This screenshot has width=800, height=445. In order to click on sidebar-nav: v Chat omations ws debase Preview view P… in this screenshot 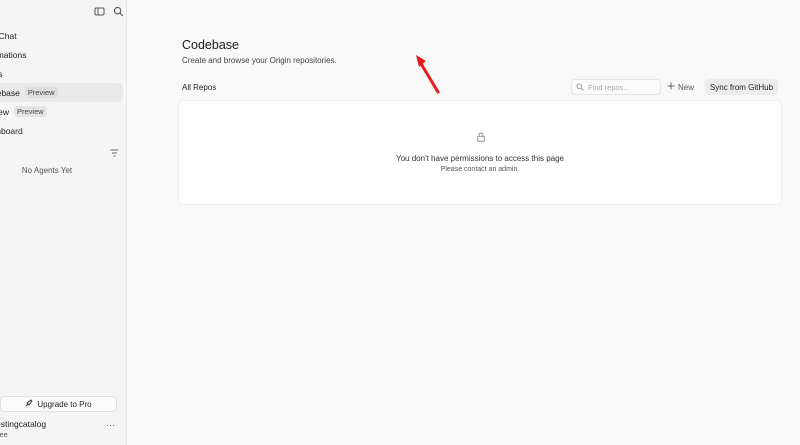, I will do `click(63, 83)`.